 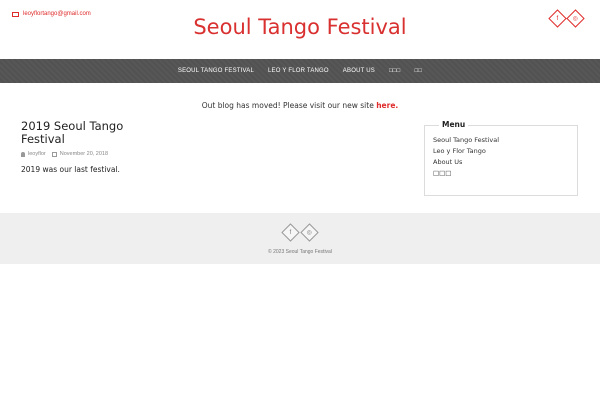 I want to click on widget-title: Menu, so click(x=454, y=124).